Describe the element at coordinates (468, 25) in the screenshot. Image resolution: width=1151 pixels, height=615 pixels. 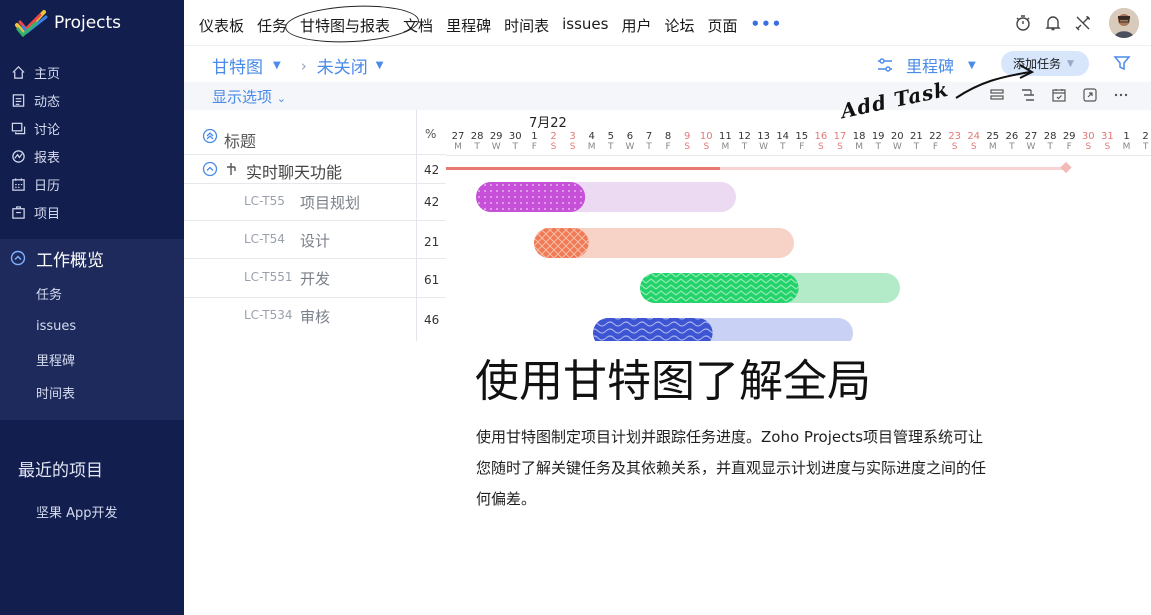
I see `tab-milestones: 里程碑` at that location.